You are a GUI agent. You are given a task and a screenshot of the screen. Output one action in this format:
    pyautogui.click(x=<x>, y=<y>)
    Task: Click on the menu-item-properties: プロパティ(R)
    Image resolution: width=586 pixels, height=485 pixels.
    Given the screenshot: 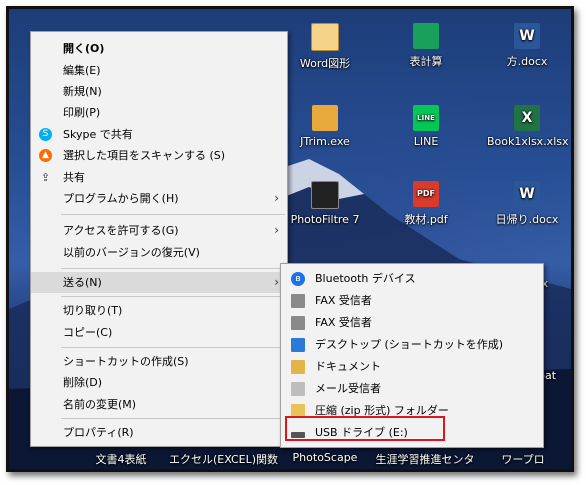 What is the action you would take?
    pyautogui.click(x=159, y=432)
    